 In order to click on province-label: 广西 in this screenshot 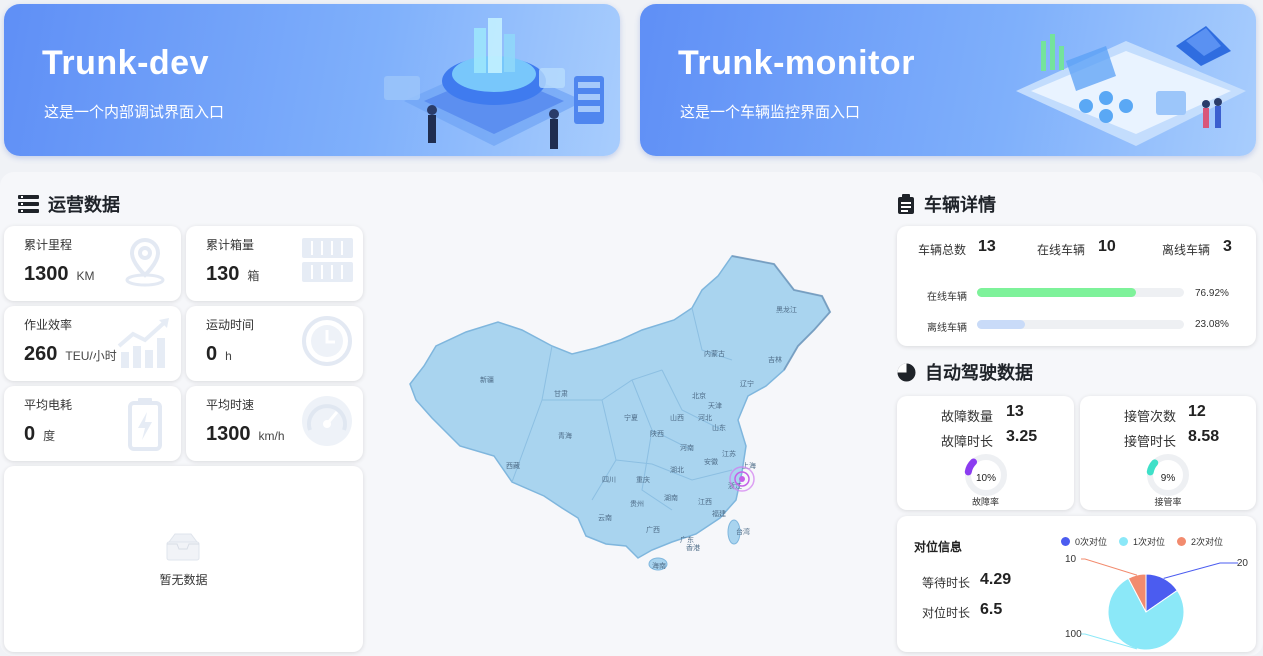, I will do `click(653, 529)`.